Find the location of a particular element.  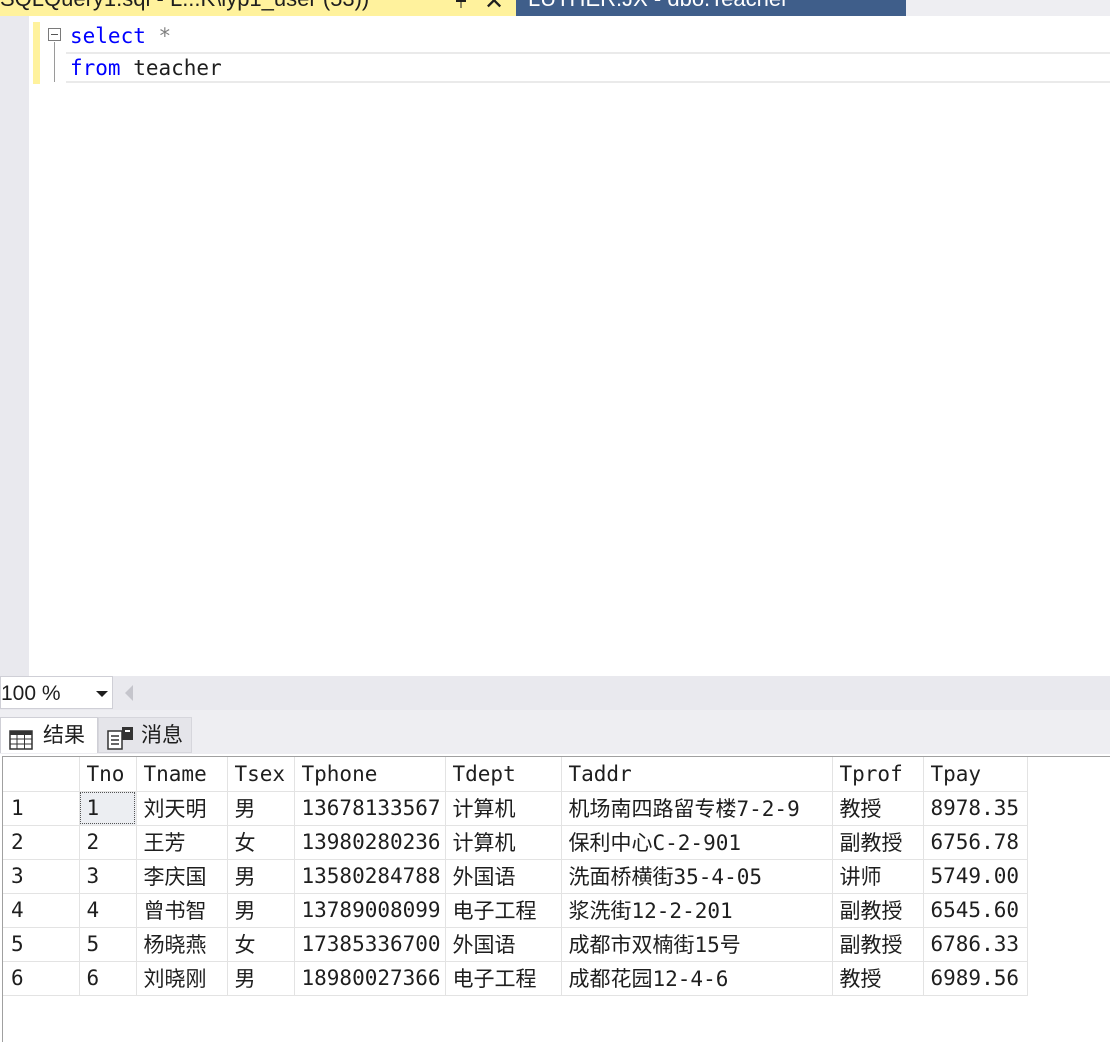

table-cell: 机场南四路留专楼7-2-9 is located at coordinates (697, 808).